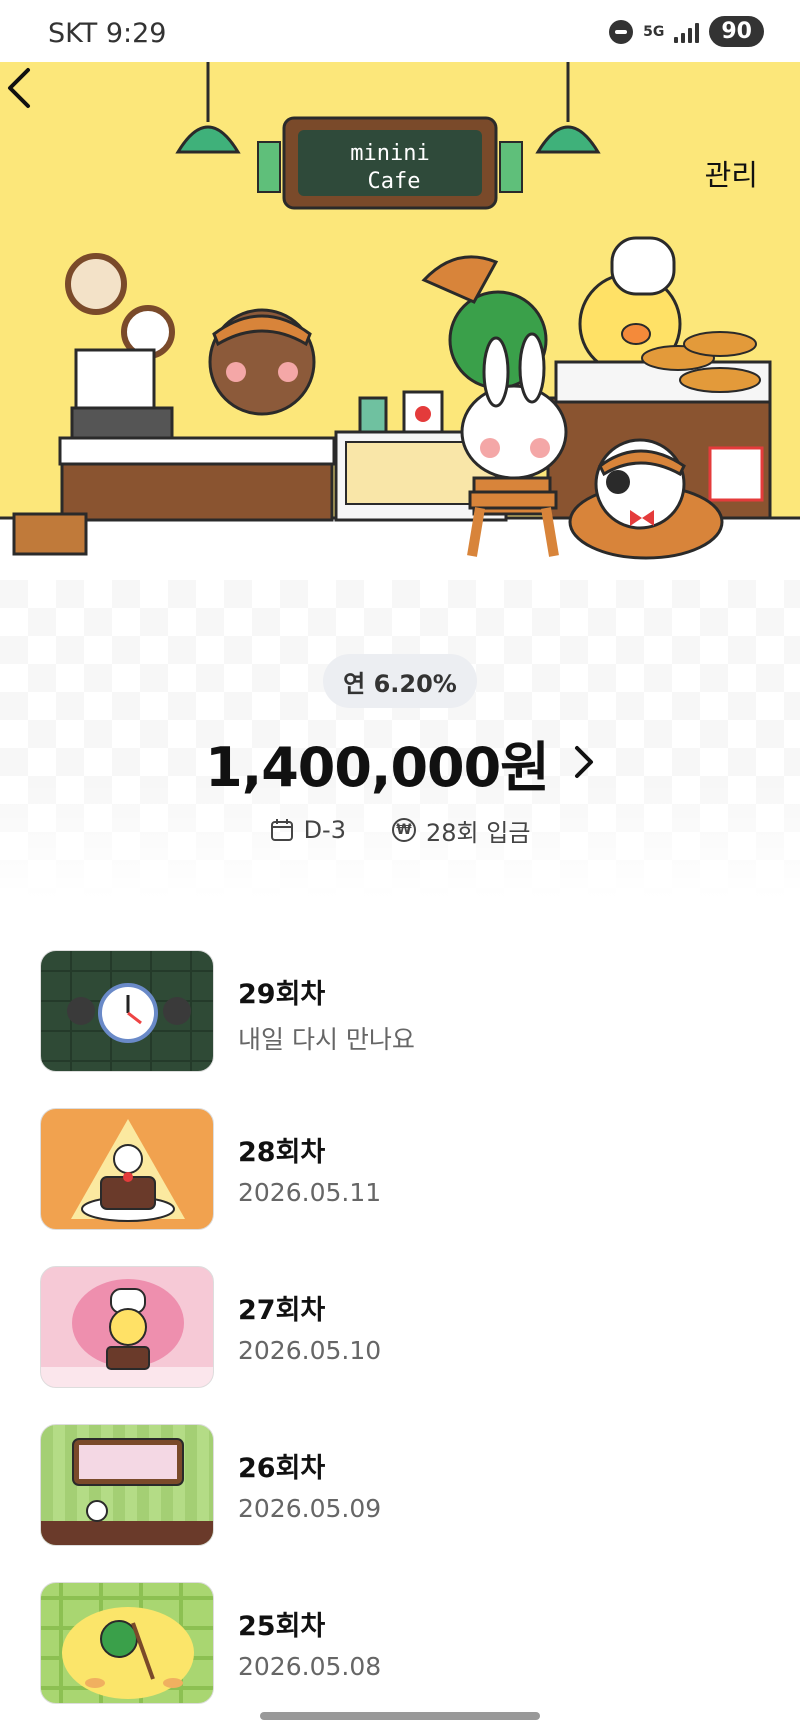 The image size is (800, 1734). What do you see at coordinates (282, 1626) in the screenshot?
I see `installment-title: 25회차` at bounding box center [282, 1626].